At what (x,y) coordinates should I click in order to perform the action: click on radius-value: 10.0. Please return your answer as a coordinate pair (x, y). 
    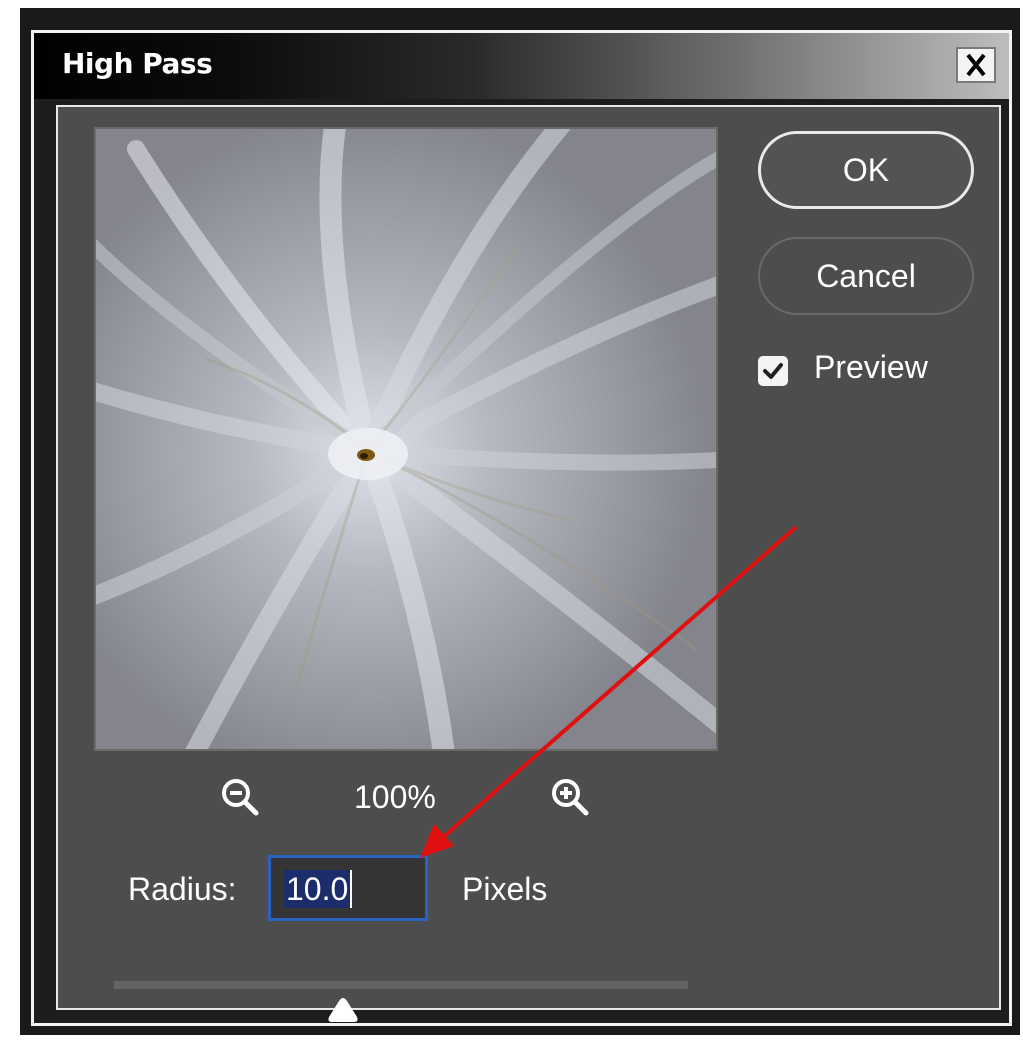
    Looking at the image, I should click on (318, 889).